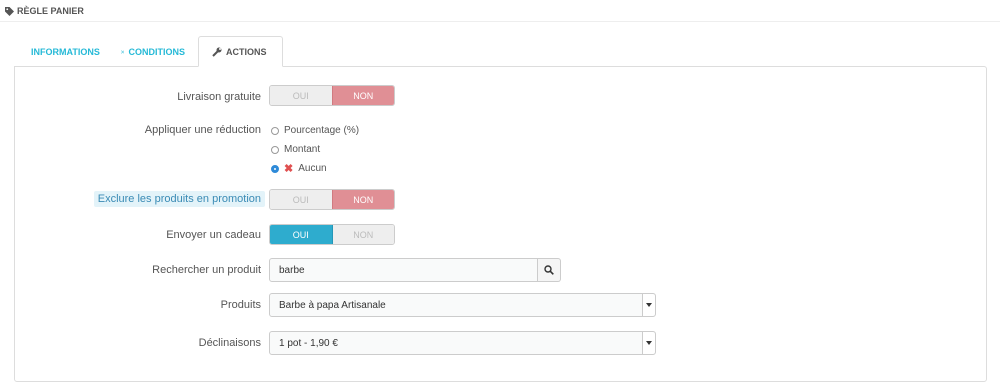 This screenshot has height=388, width=1000. What do you see at coordinates (289, 169) in the screenshot?
I see `x-icon: ✖` at bounding box center [289, 169].